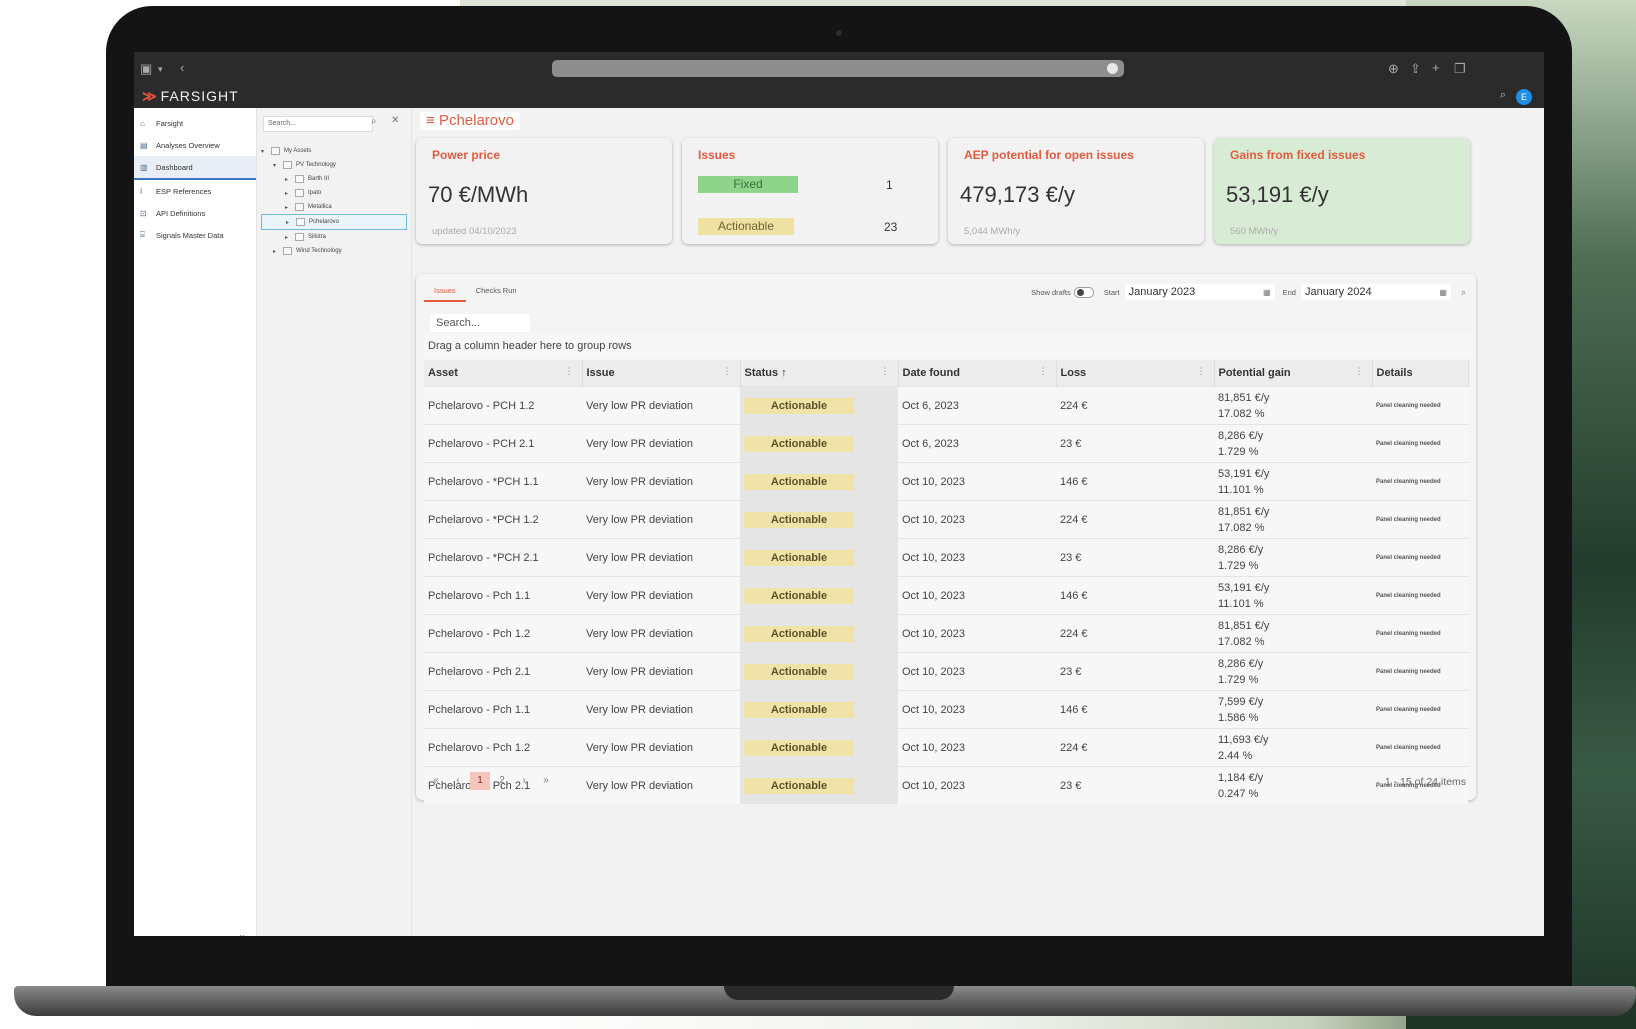 Image resolution: width=1636 pixels, height=1029 pixels. I want to click on tab-issues: Issues, so click(445, 293).